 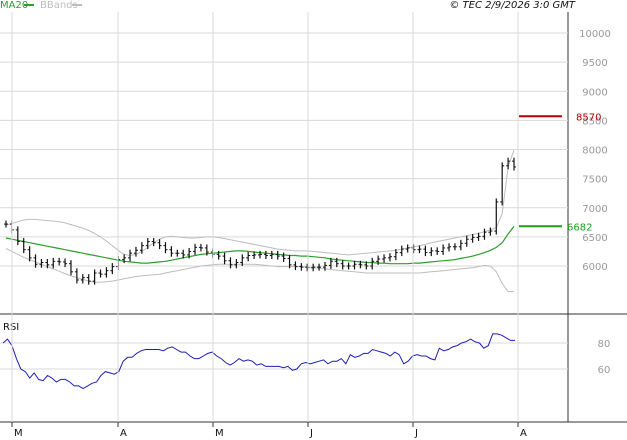 I want to click on ma20-legend-label: MA20, so click(x=14, y=5).